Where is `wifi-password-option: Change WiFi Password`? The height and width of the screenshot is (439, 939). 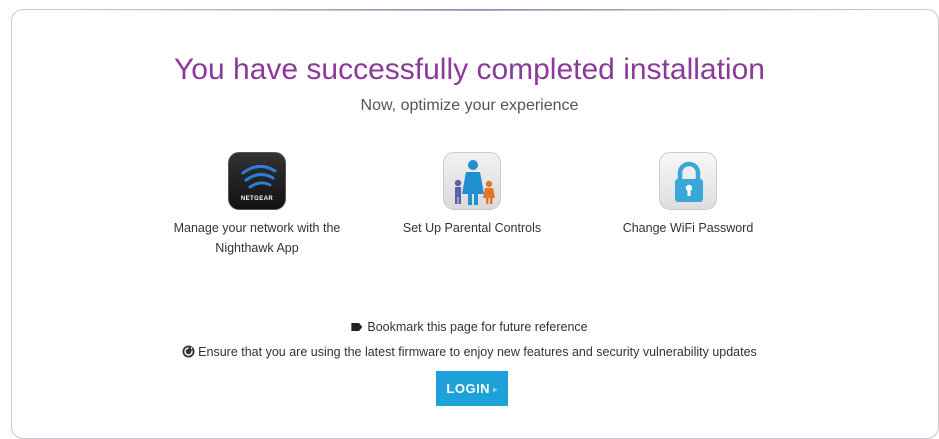
wifi-password-option: Change WiFi Password is located at coordinates (688, 195).